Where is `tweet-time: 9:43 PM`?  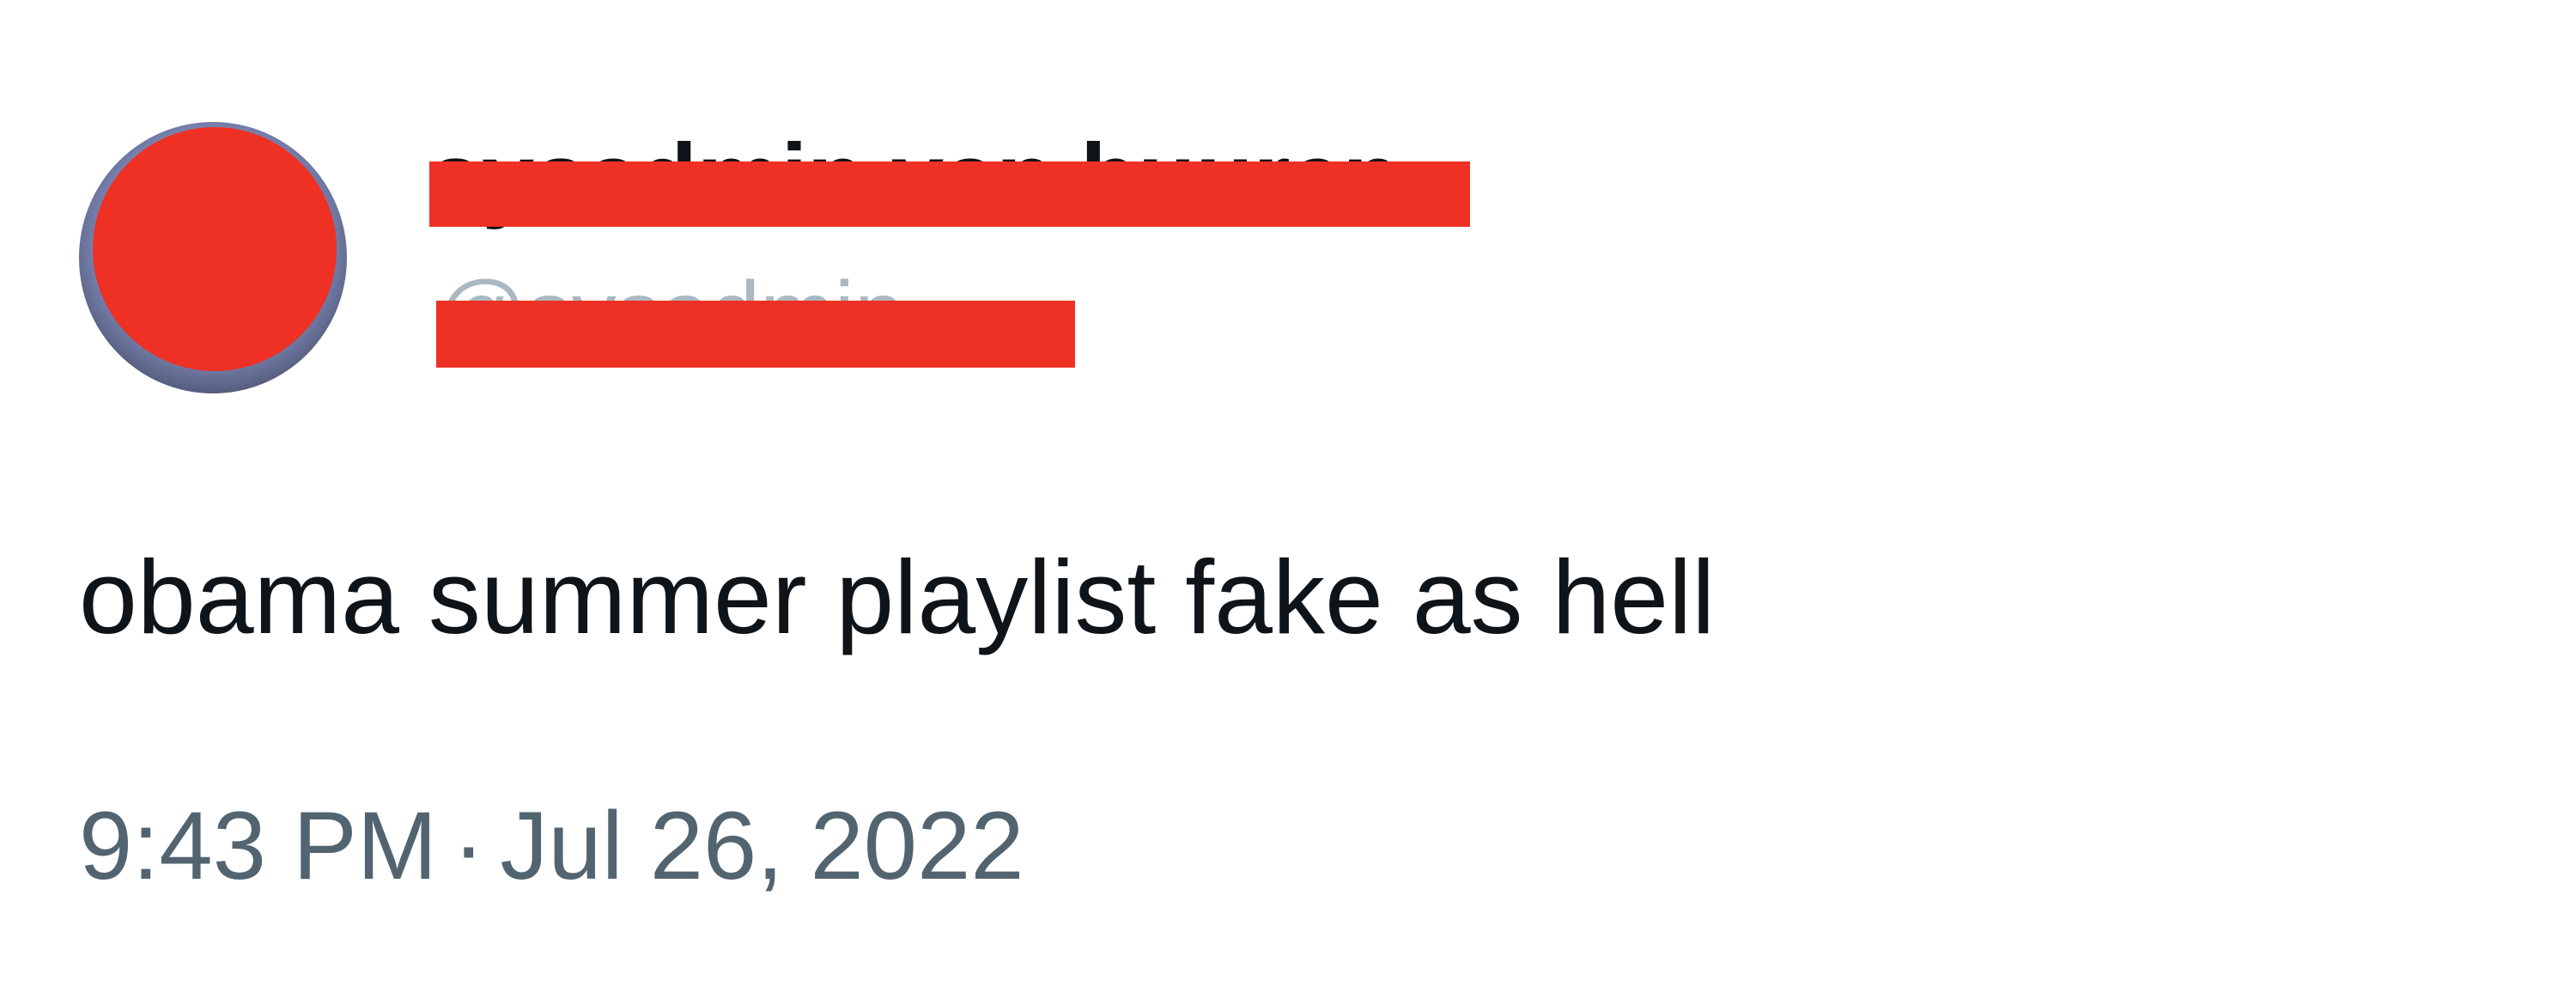 tweet-time: 9:43 PM is located at coordinates (258, 845).